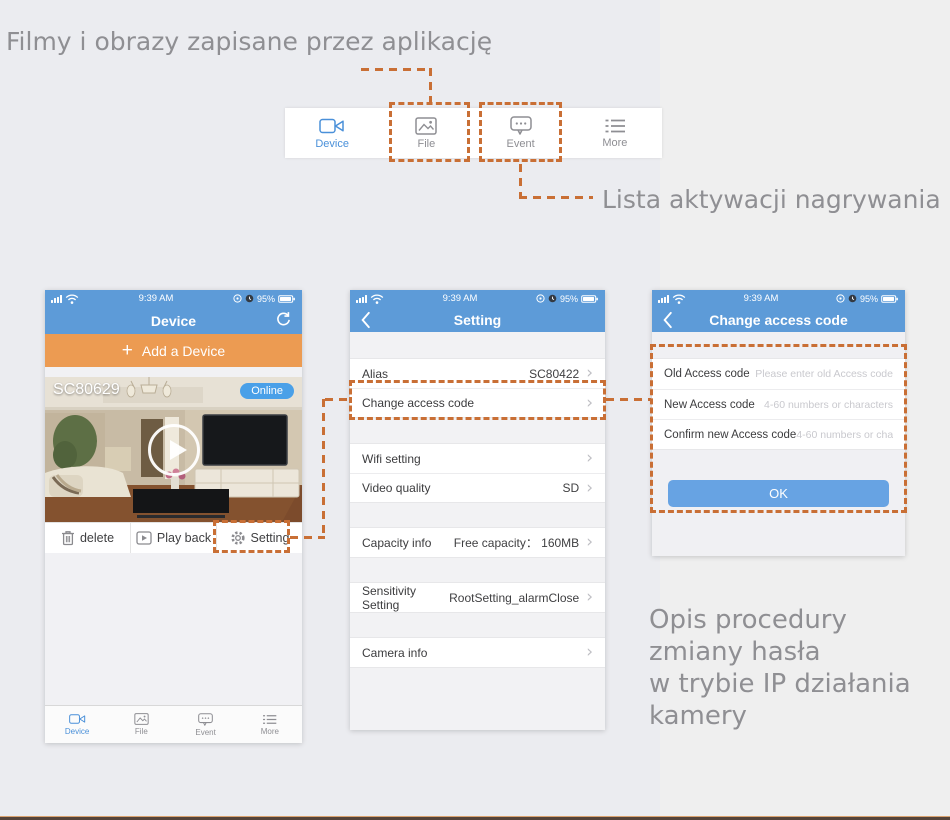  Describe the element at coordinates (571, 488) in the screenshot. I see `row-value: SD` at that location.